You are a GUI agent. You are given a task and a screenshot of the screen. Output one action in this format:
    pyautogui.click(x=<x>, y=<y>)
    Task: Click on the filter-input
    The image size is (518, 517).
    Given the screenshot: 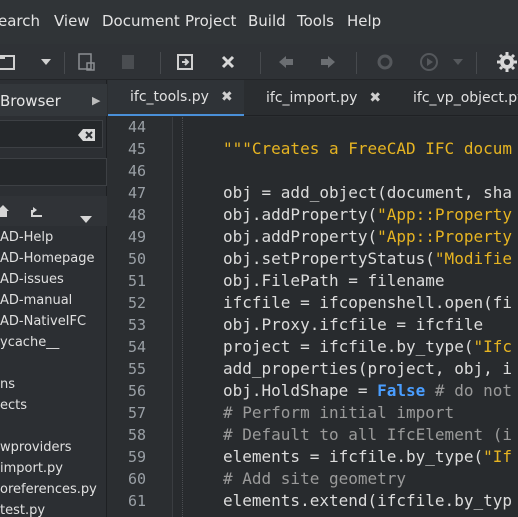 What is the action you would take?
    pyautogui.click(x=53, y=172)
    